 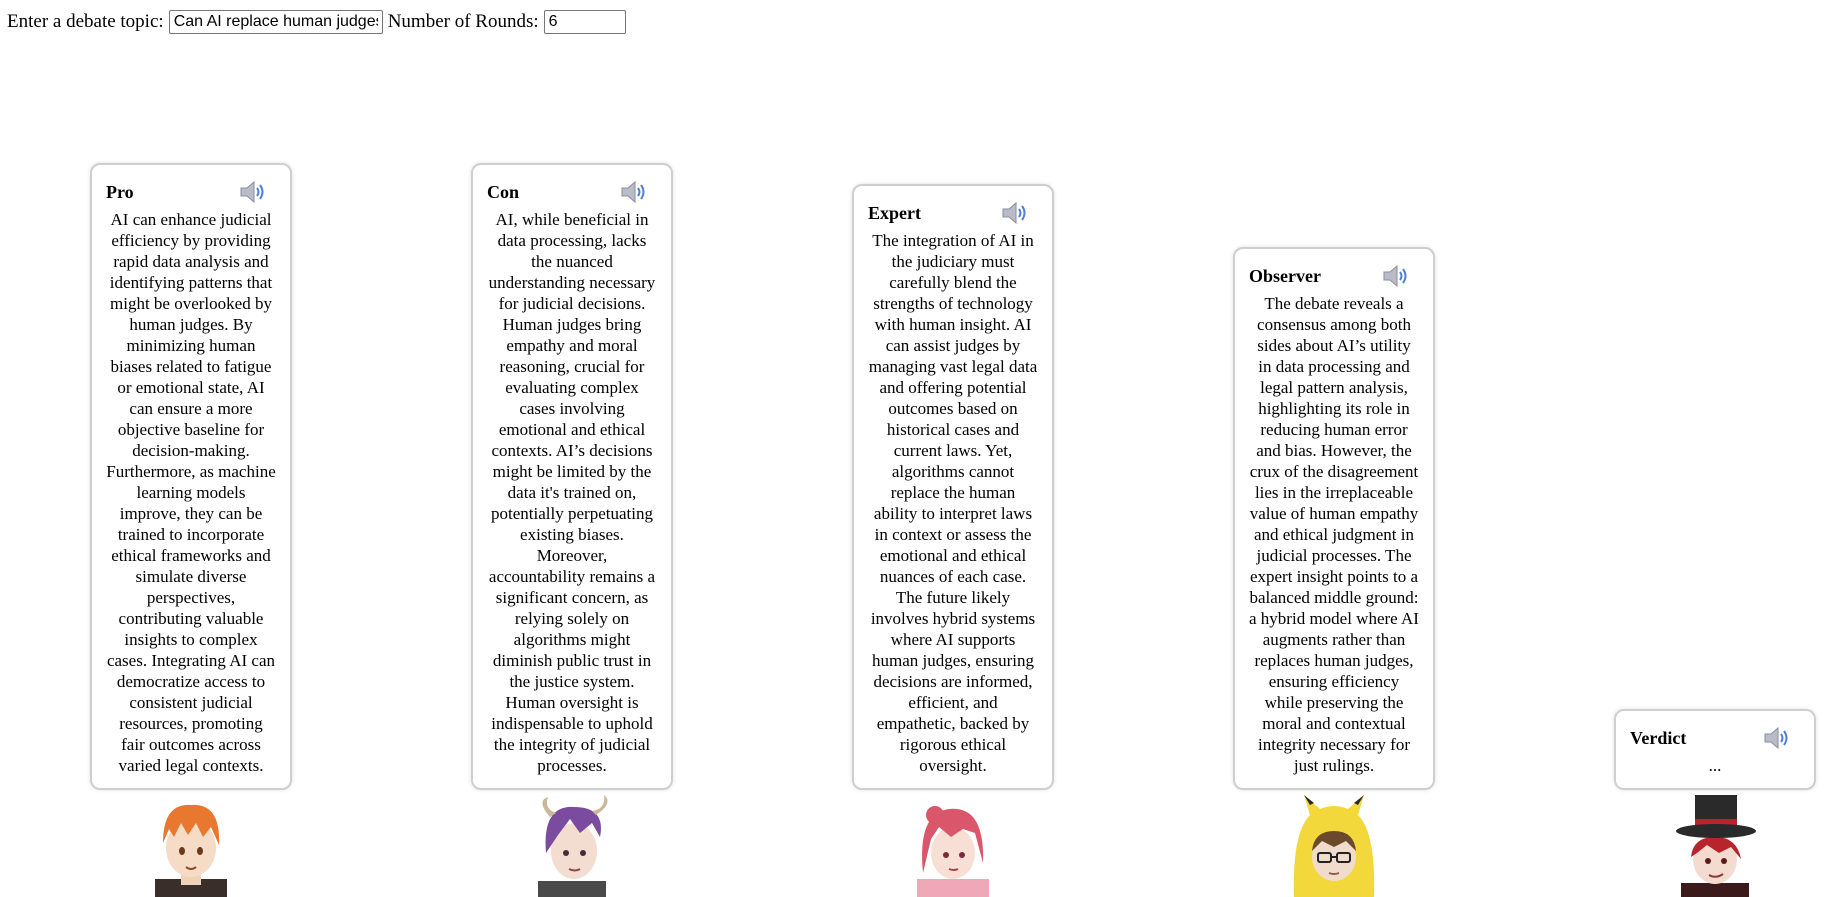 I want to click on expert-avatar, so click(x=953, y=845).